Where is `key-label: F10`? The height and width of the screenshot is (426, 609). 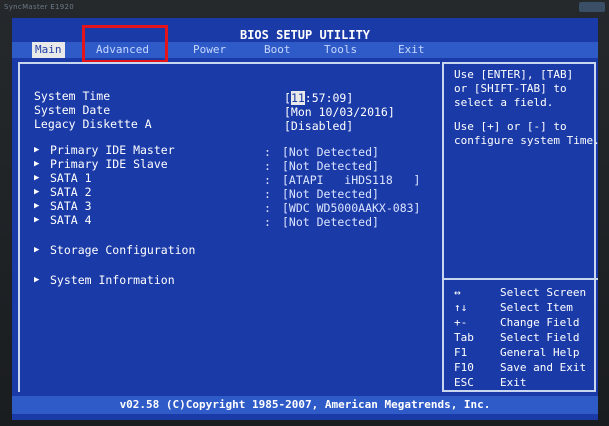
key-label: F10 is located at coordinates (464, 367).